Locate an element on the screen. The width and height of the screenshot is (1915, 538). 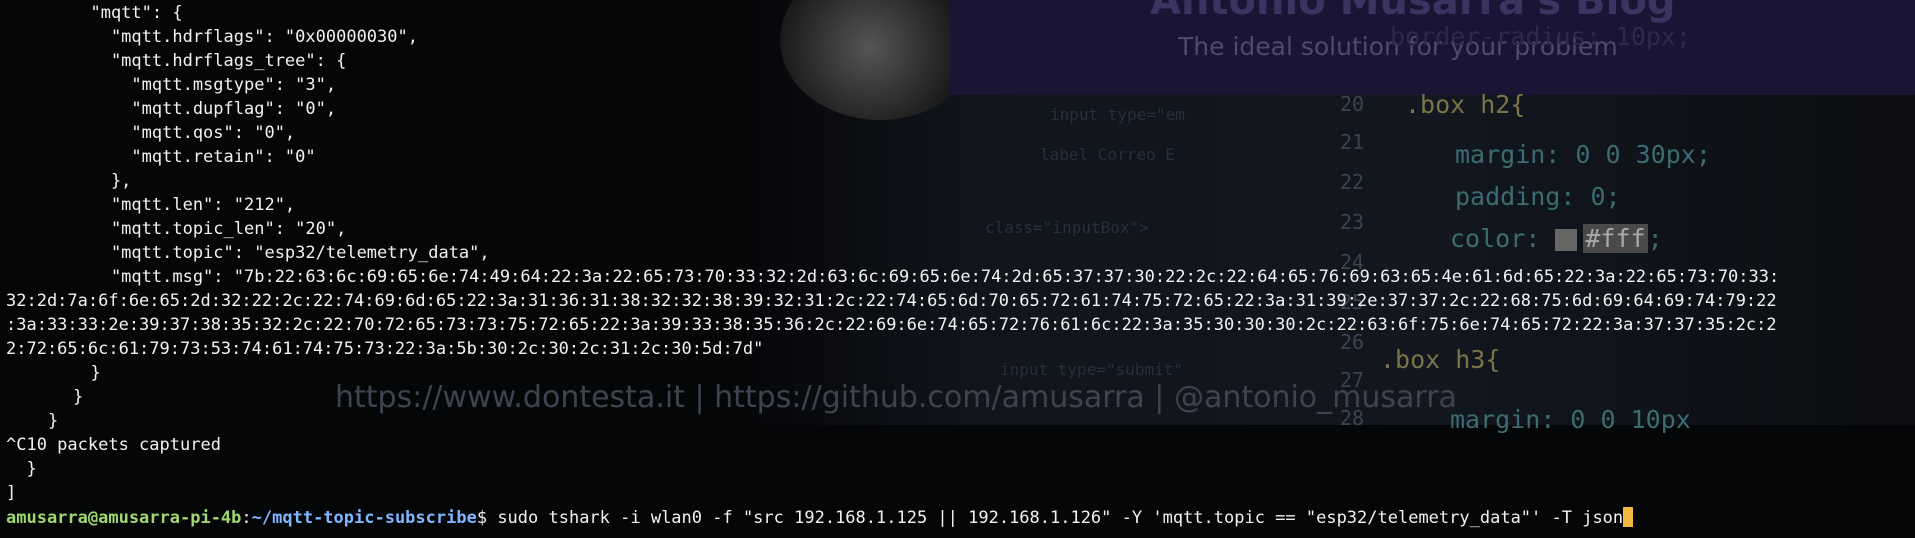
terminal-output-line: ] is located at coordinates (11, 493).